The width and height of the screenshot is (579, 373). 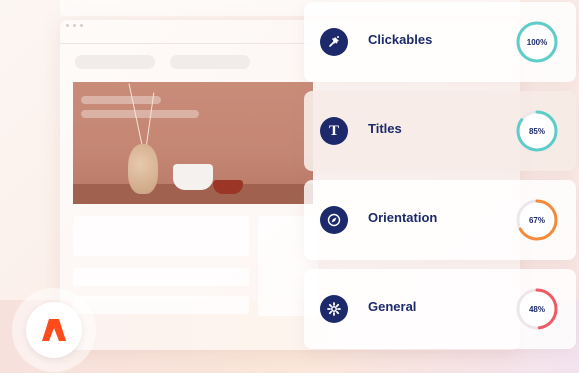 What do you see at coordinates (403, 217) in the screenshot?
I see `audit-row-label: Orientation` at bounding box center [403, 217].